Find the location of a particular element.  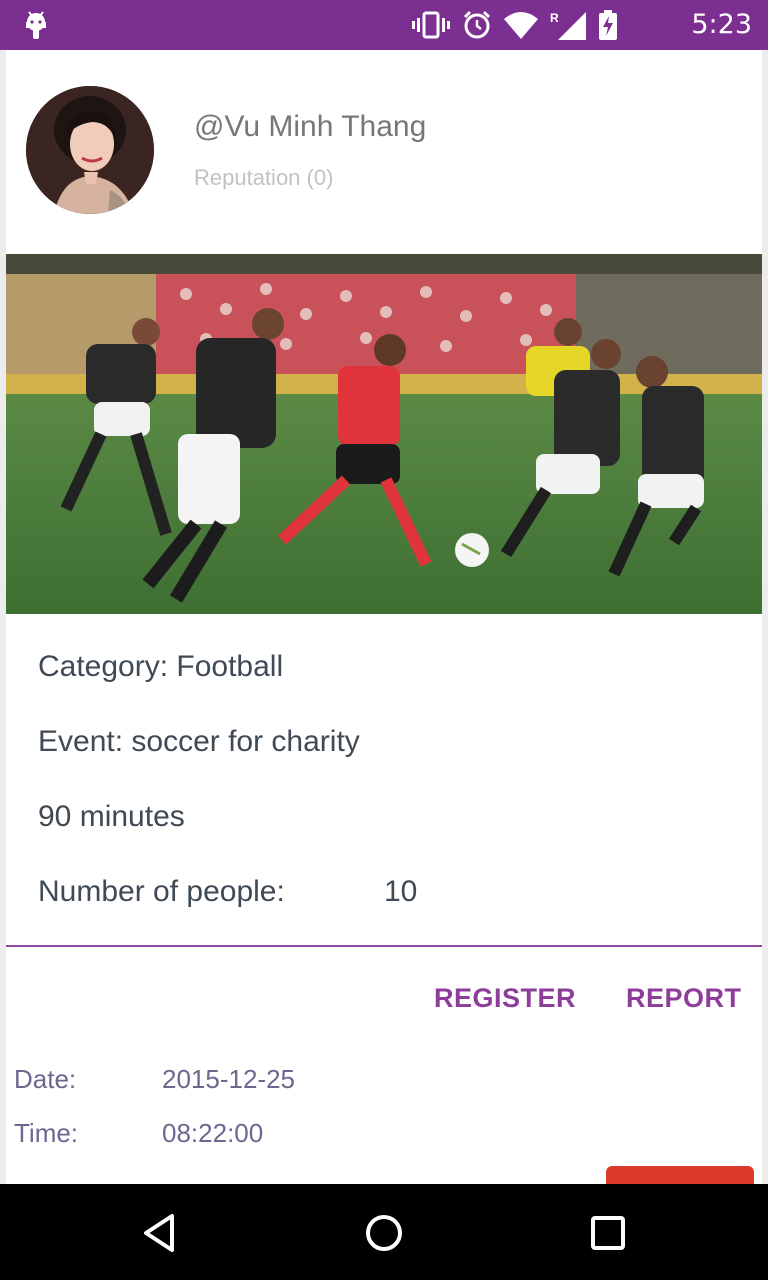

time-label: Time: is located at coordinates (46, 1133).